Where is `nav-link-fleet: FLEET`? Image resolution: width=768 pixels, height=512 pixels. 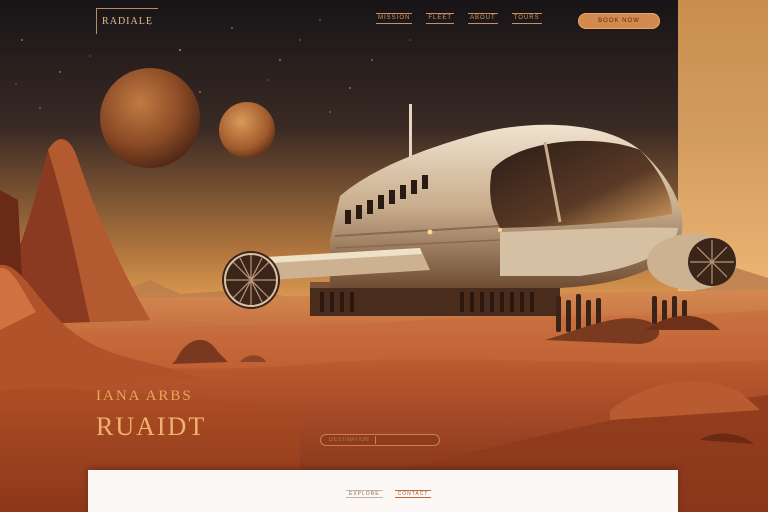 nav-link-fleet: FLEET is located at coordinates (440, 18).